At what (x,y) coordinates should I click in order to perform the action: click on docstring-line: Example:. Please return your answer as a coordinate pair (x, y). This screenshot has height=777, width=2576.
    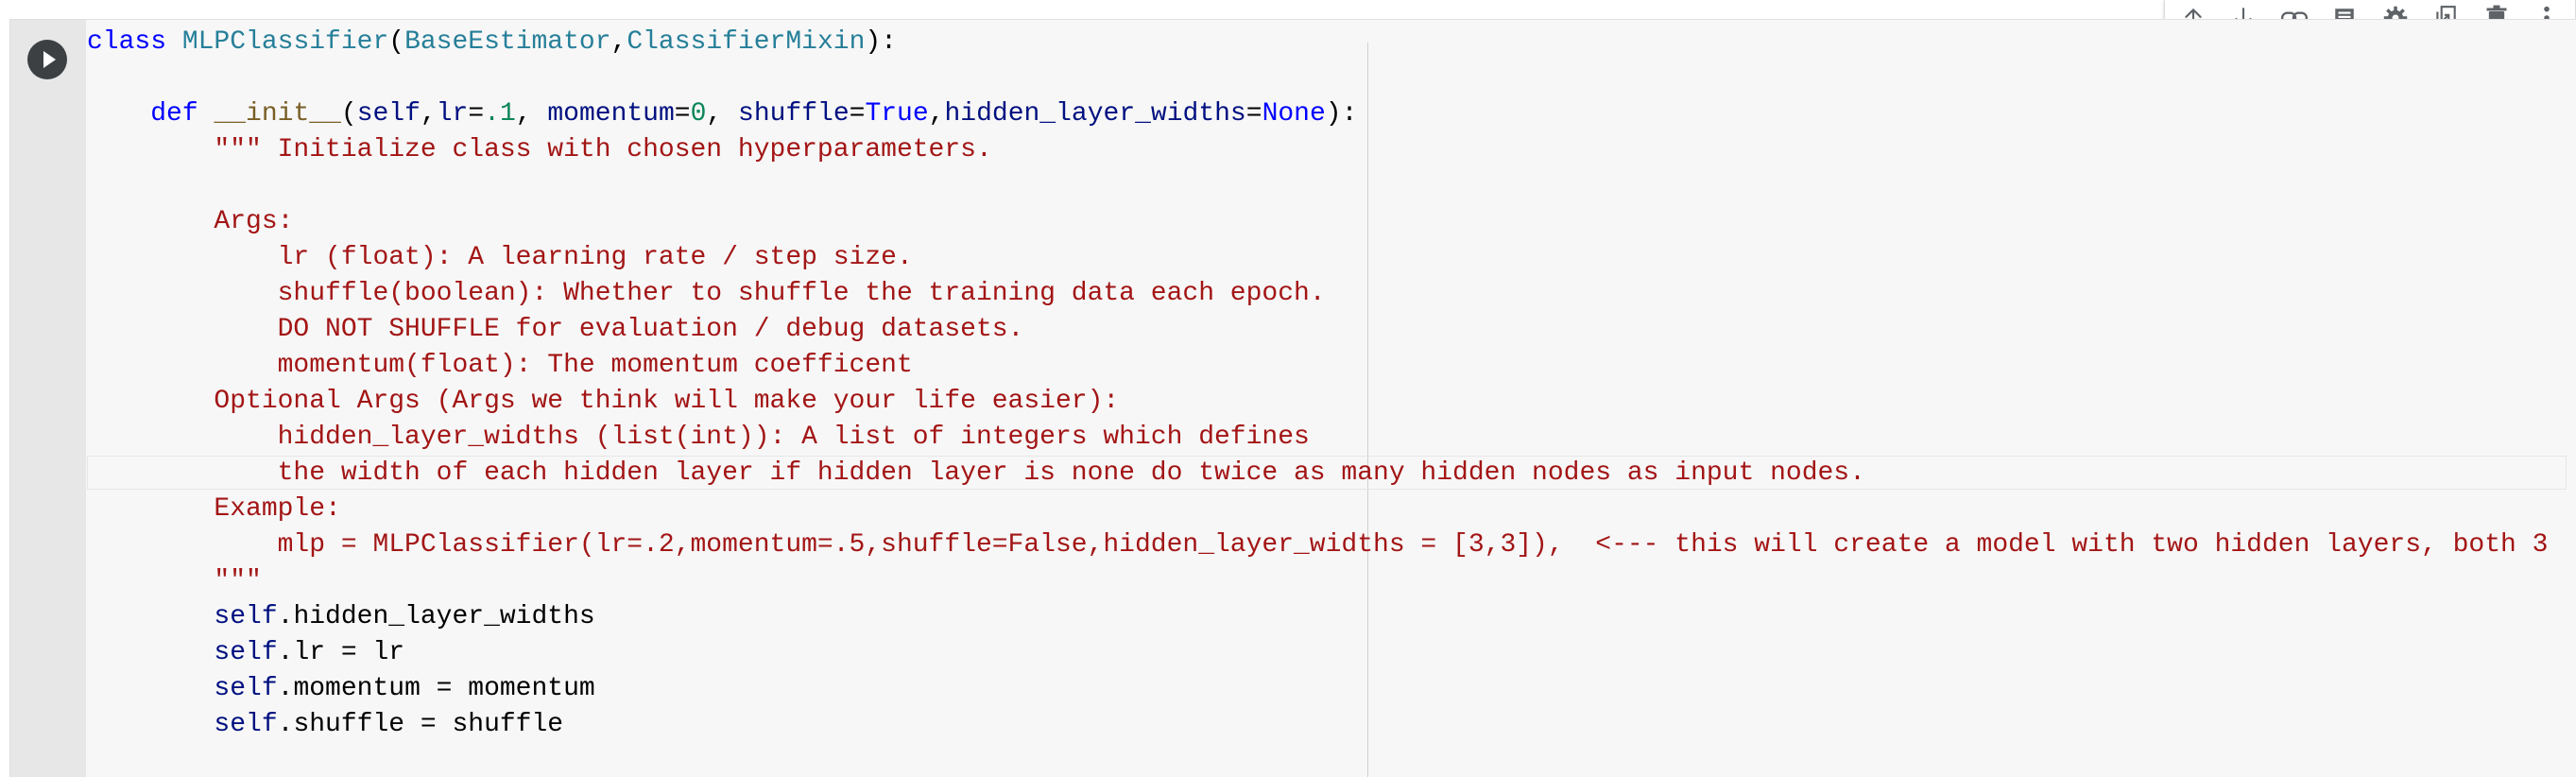
    Looking at the image, I should click on (214, 509).